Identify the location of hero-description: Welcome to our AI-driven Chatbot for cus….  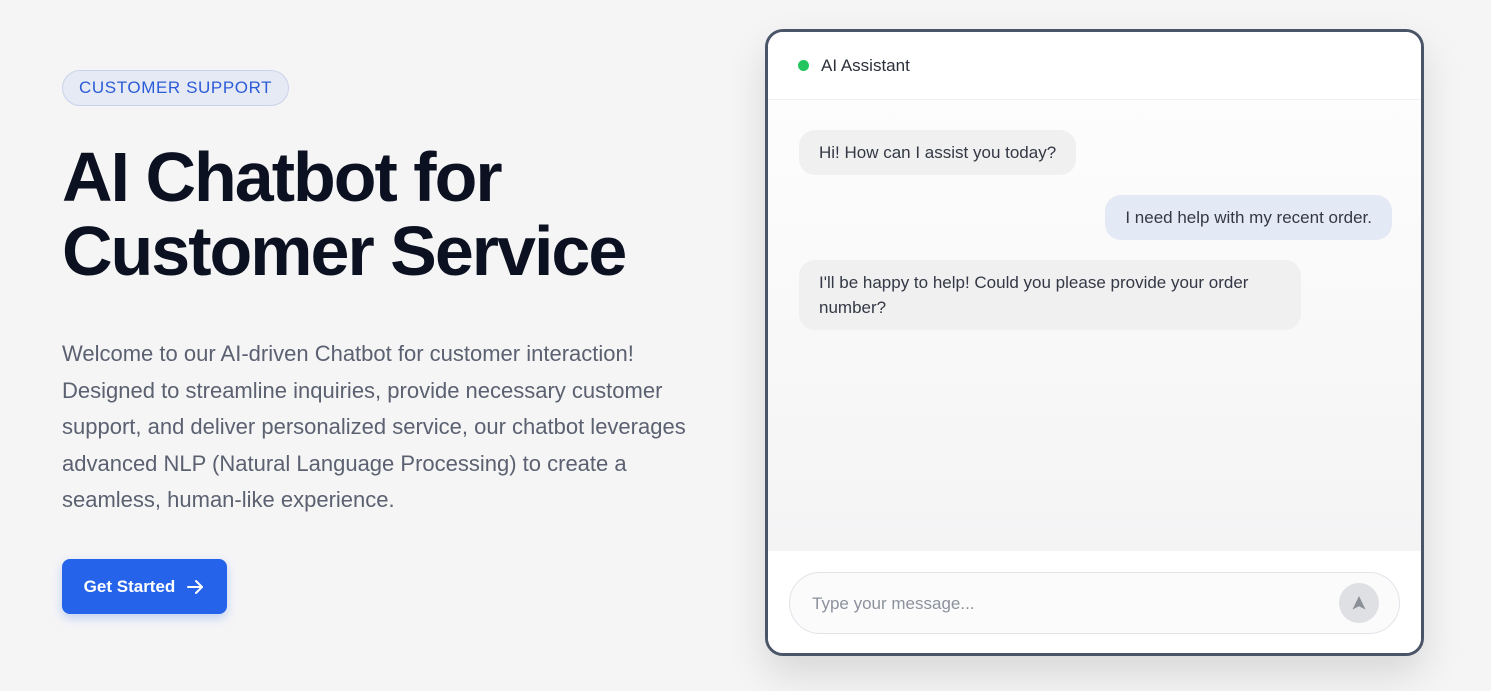
(374, 426).